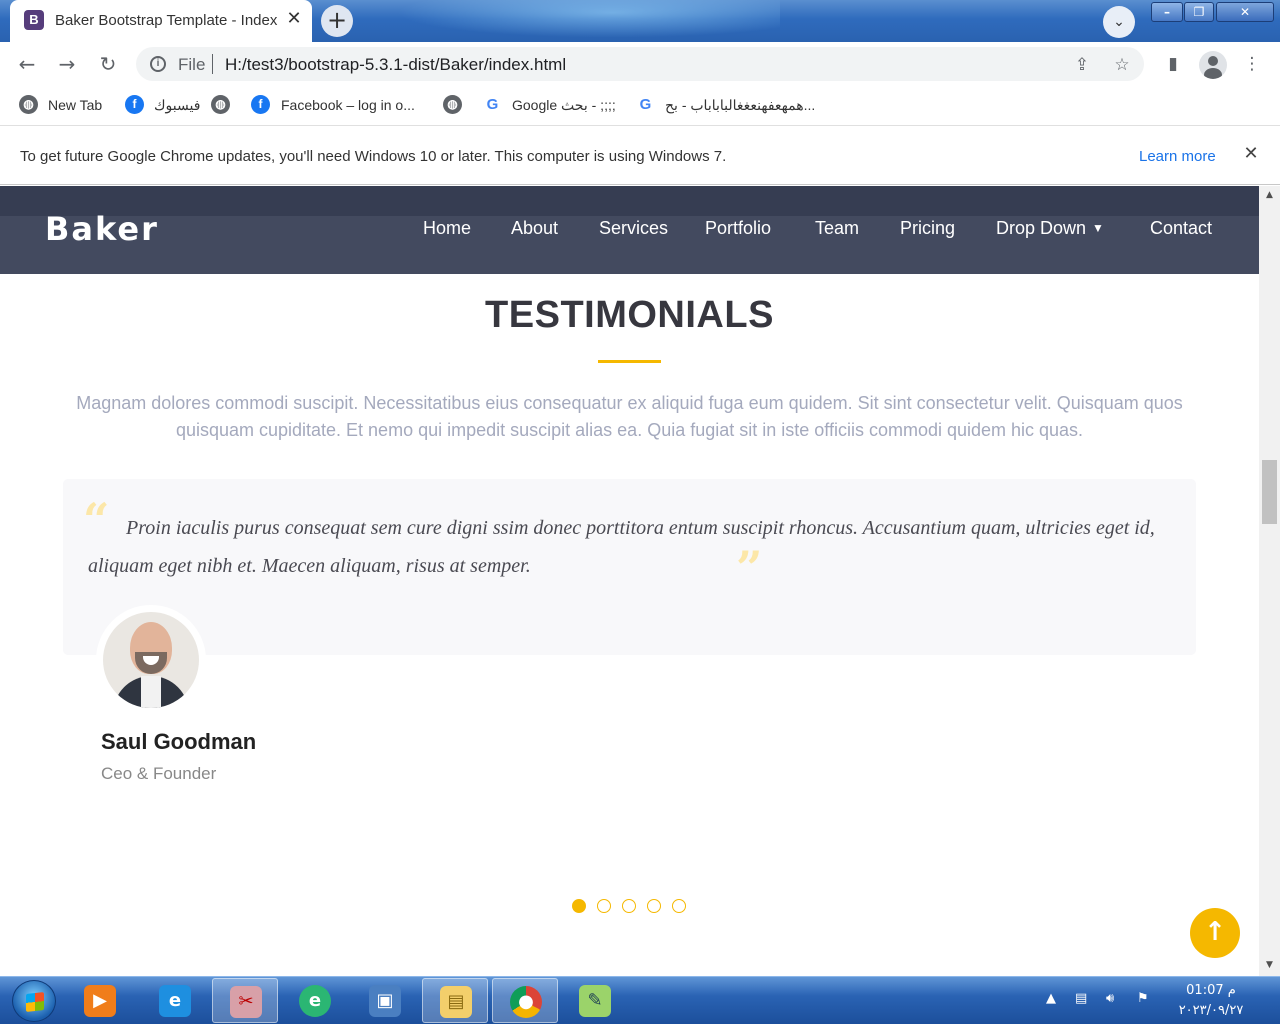 This screenshot has width=1280, height=1024. What do you see at coordinates (564, 105) in the screenshot?
I see `bookmark-google-search: Google بحث - ;;;;` at bounding box center [564, 105].